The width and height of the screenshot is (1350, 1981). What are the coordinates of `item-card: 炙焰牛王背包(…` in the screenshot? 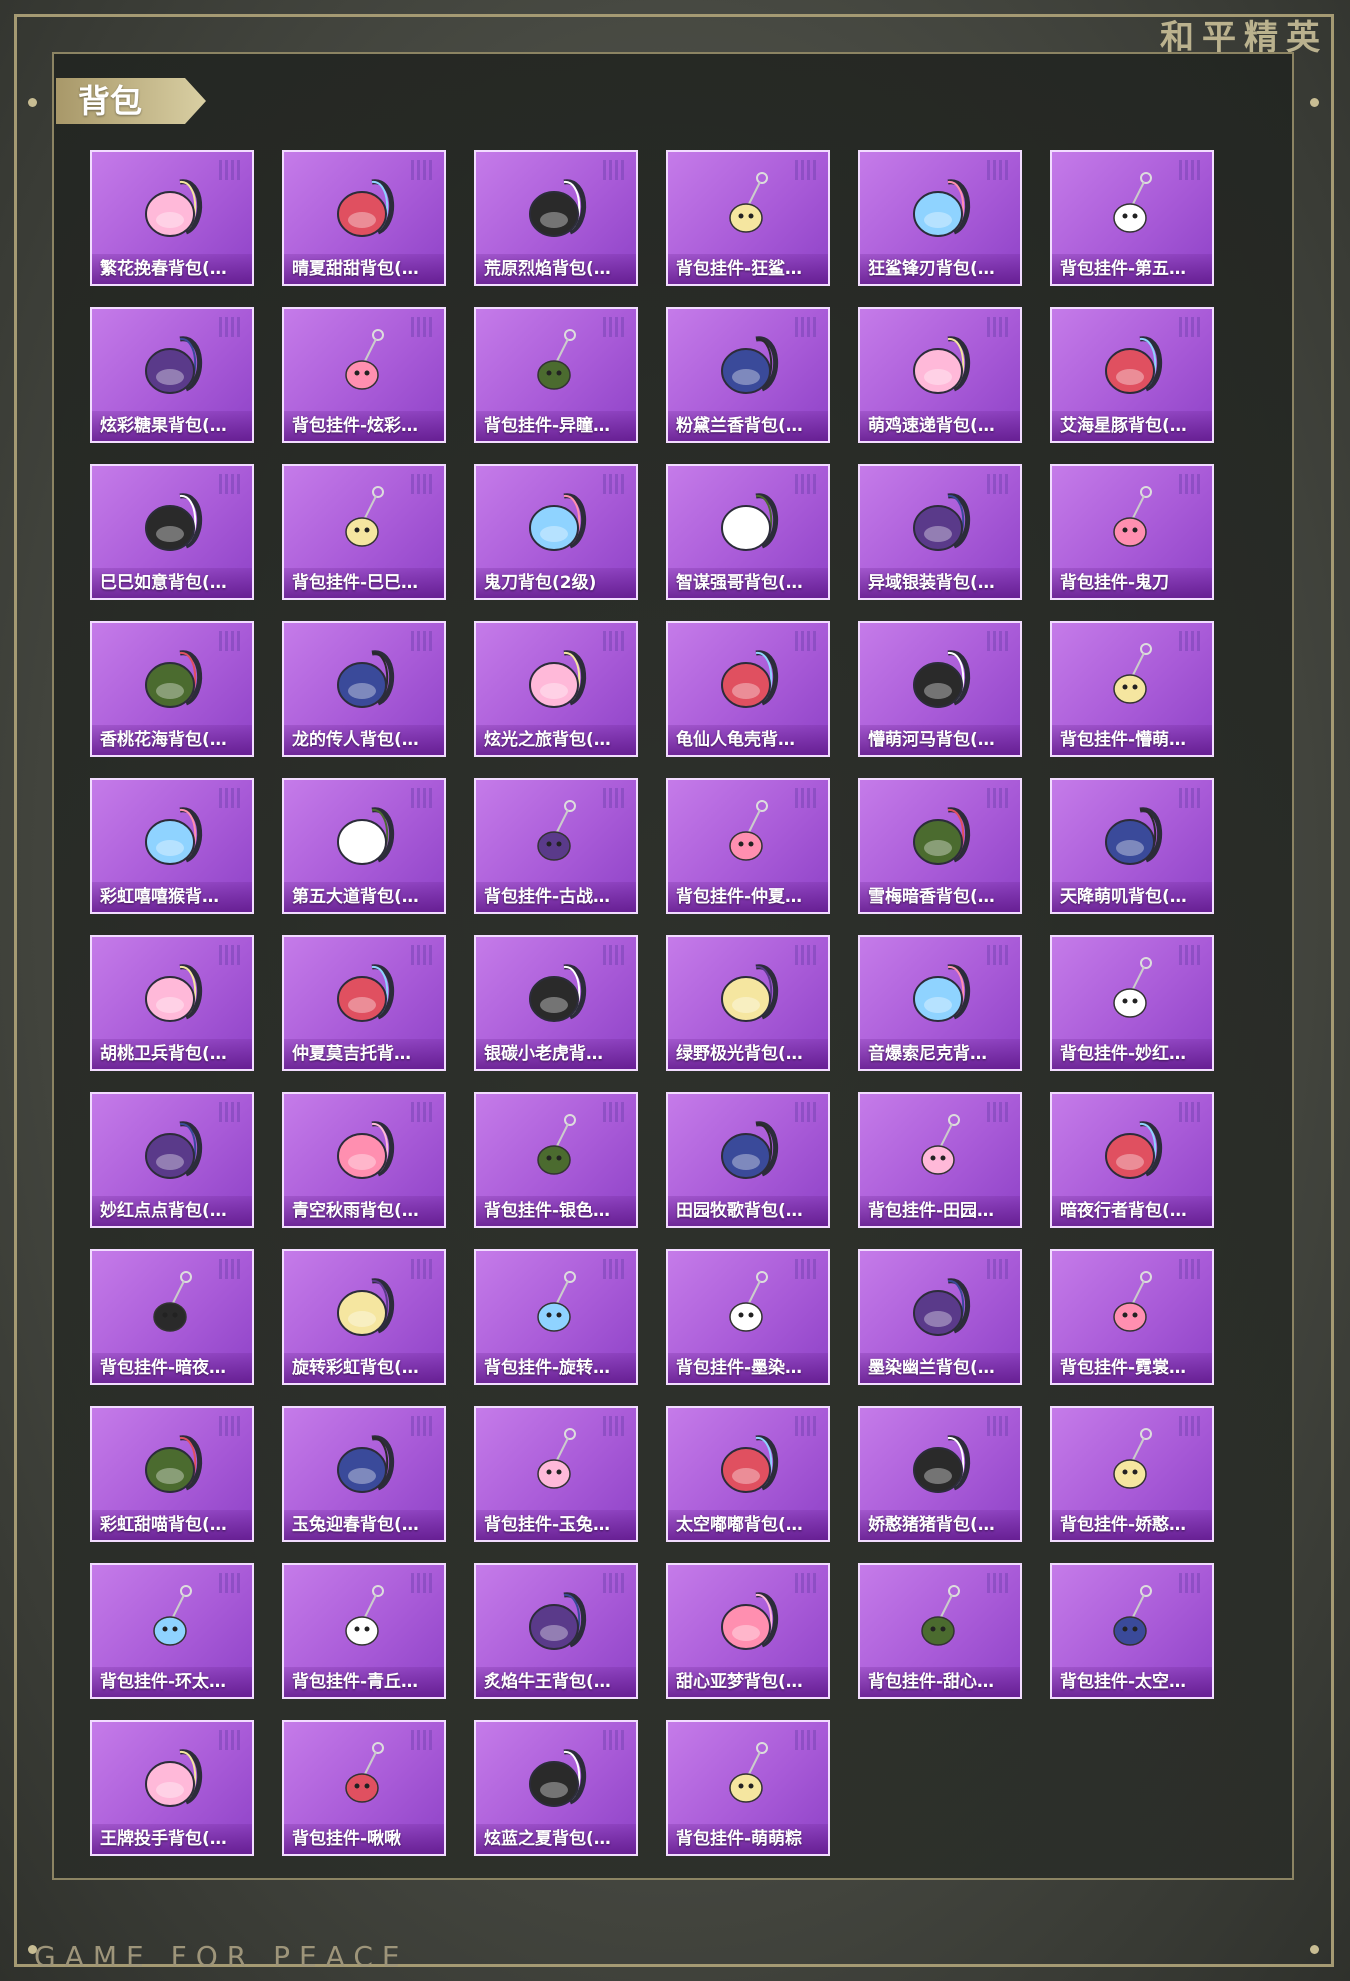 It's located at (556, 1631).